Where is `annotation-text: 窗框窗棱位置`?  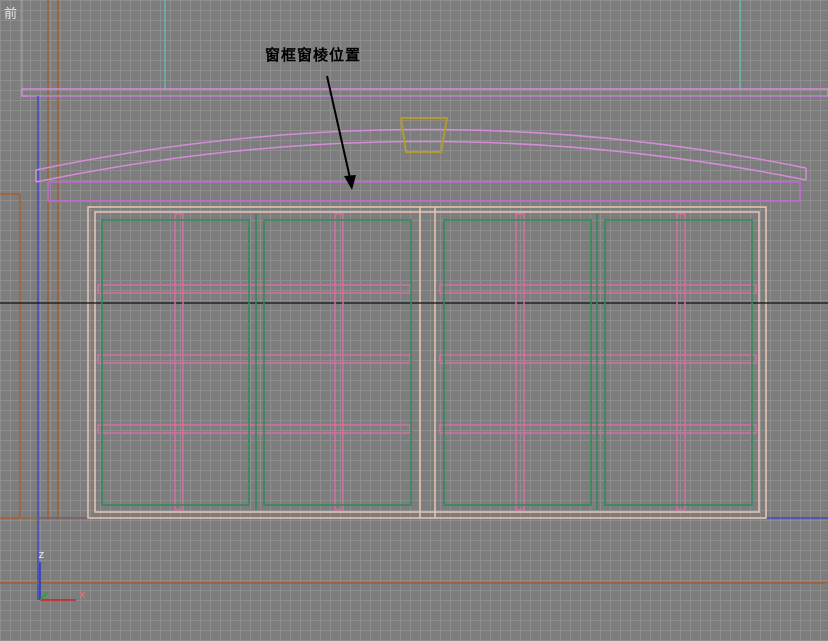 annotation-text: 窗框窗棱位置 is located at coordinates (313, 55).